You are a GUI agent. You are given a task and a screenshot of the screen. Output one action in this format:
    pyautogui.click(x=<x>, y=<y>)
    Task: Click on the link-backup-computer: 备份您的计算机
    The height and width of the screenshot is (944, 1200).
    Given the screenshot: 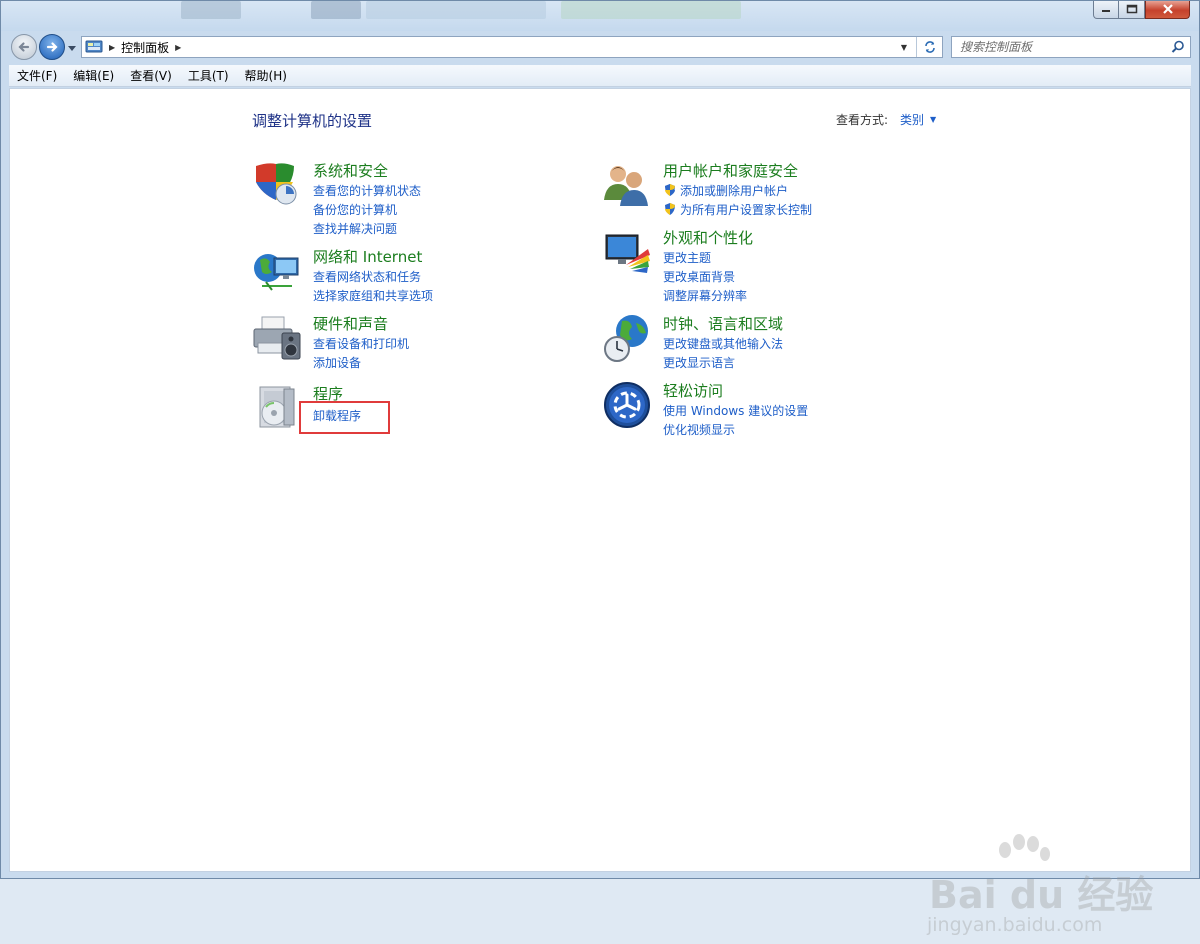 What is the action you would take?
    pyautogui.click(x=355, y=209)
    